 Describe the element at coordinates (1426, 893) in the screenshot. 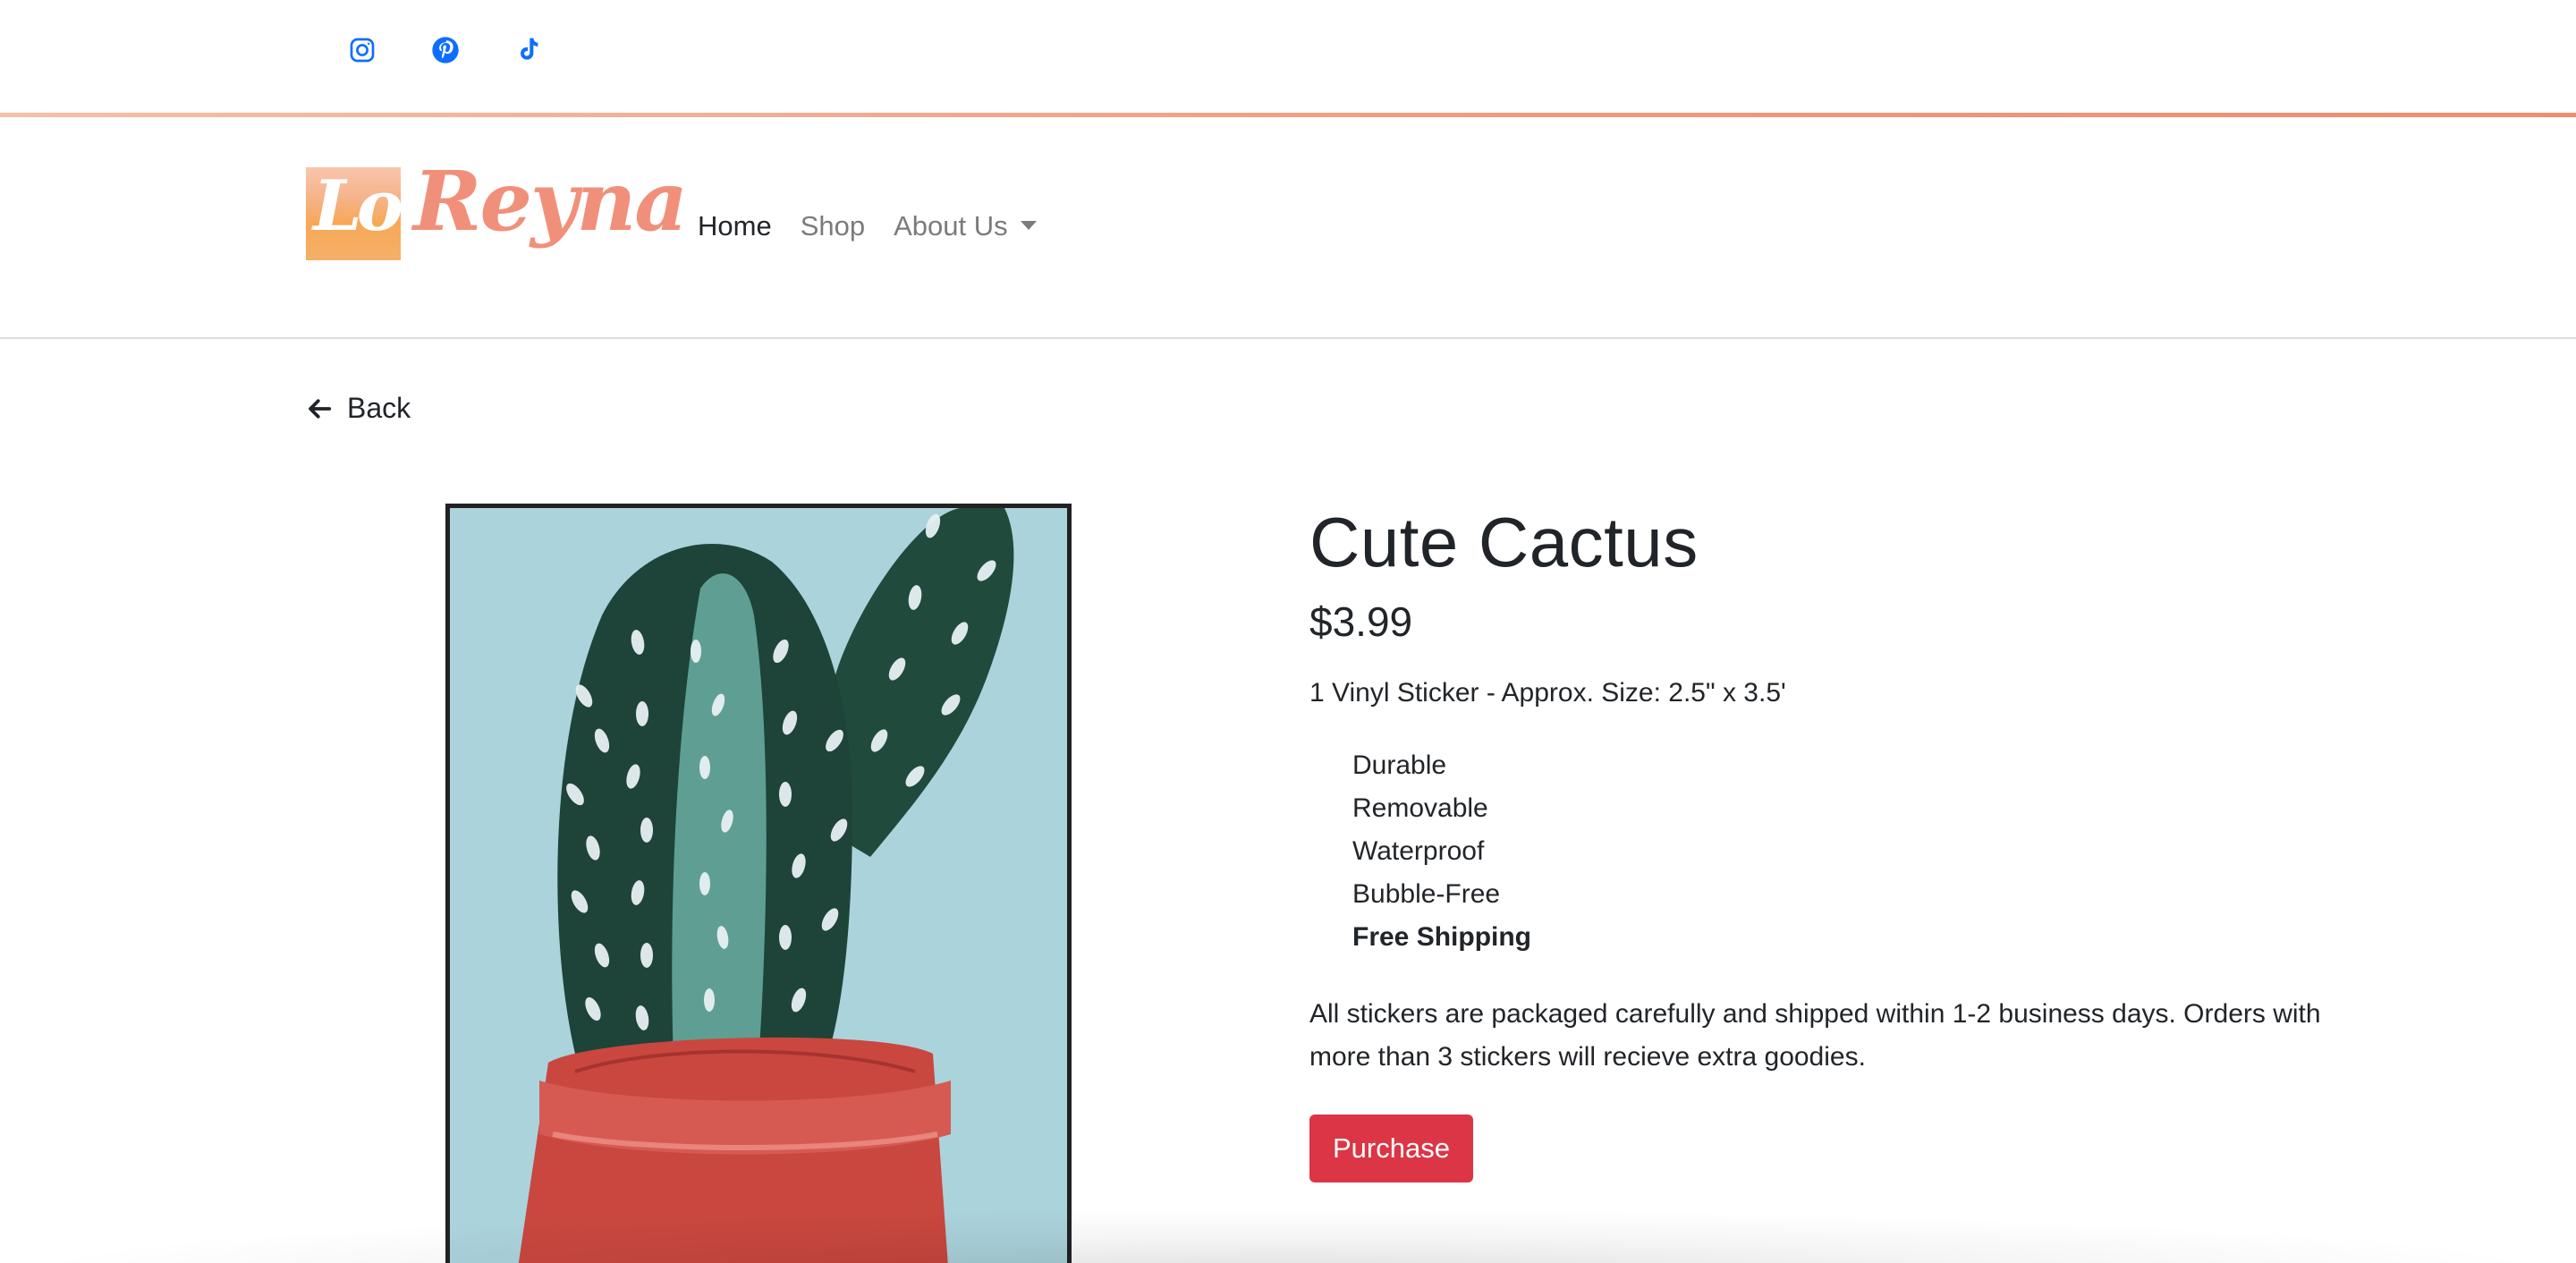

I see `feature-item: Bubble-Free` at that location.